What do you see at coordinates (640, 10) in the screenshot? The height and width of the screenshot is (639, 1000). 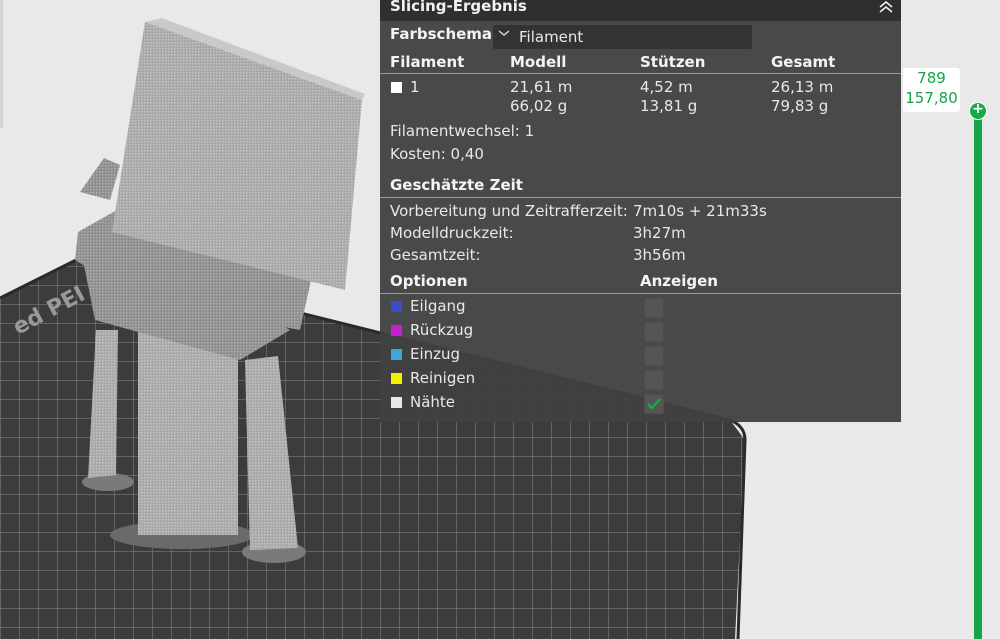 I see `panel-header: Slicing-Ergebnis` at bounding box center [640, 10].